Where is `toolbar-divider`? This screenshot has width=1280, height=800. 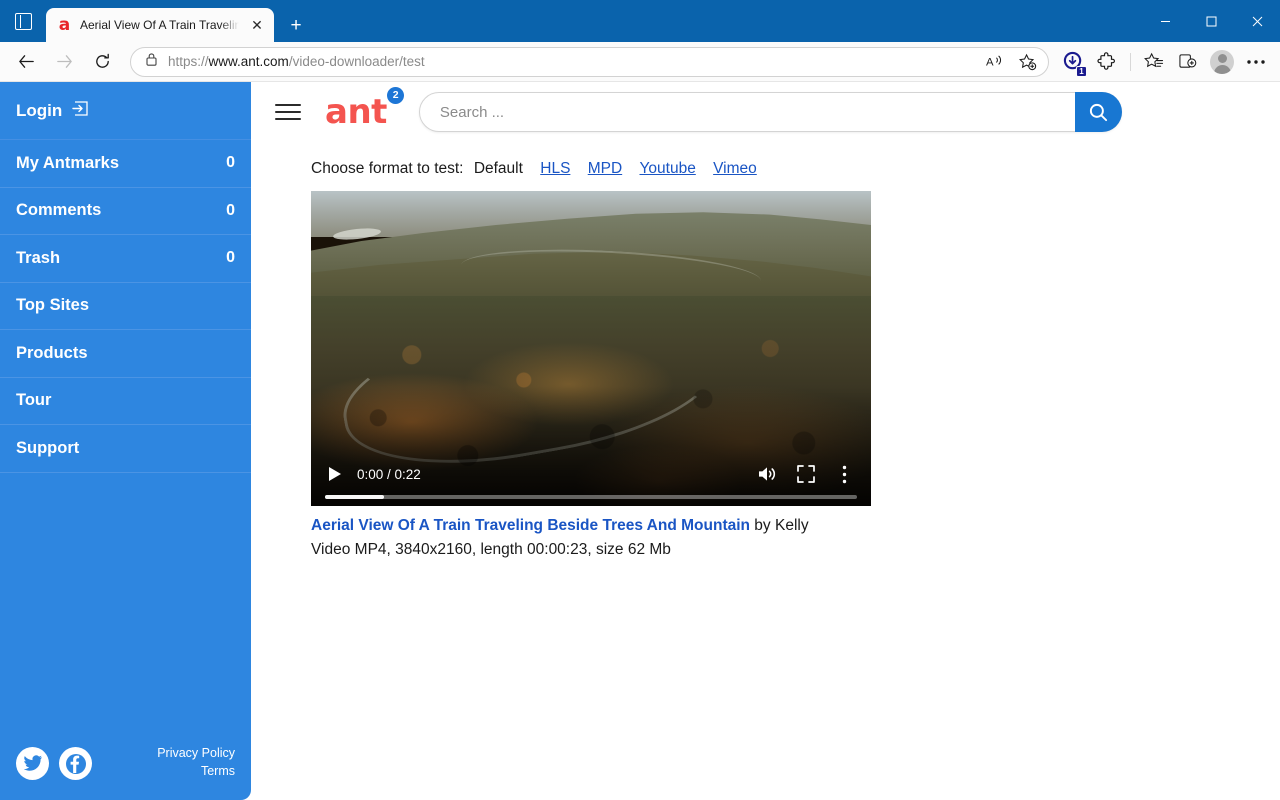 toolbar-divider is located at coordinates (1130, 61).